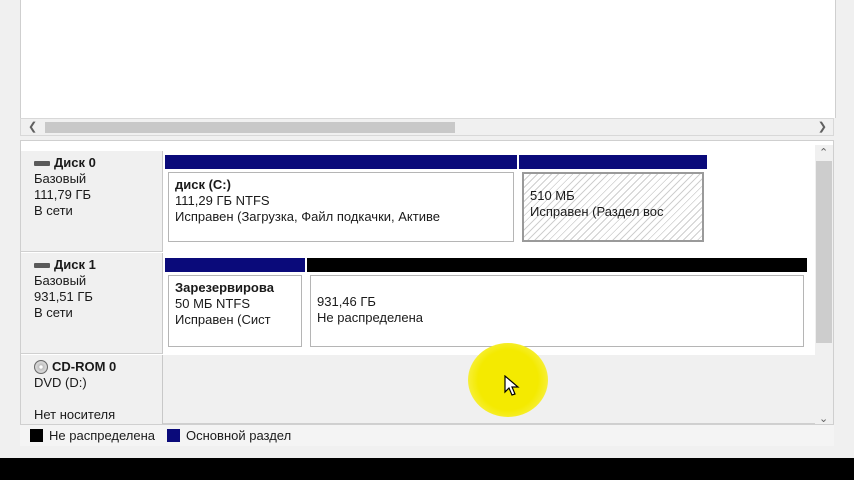 This screenshot has height=480, width=854. What do you see at coordinates (427, 435) in the screenshot?
I see `legend-bar: Не распределена Основной раздел` at bounding box center [427, 435].